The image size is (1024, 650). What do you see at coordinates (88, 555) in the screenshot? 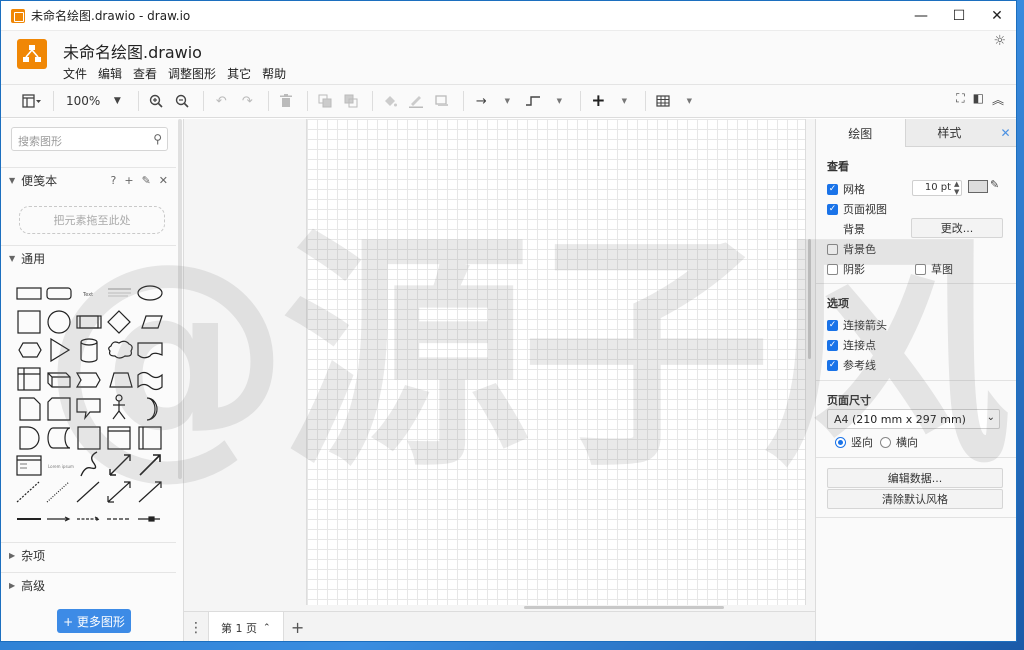
I see `misc-header: ▶ 杂项` at bounding box center [88, 555].